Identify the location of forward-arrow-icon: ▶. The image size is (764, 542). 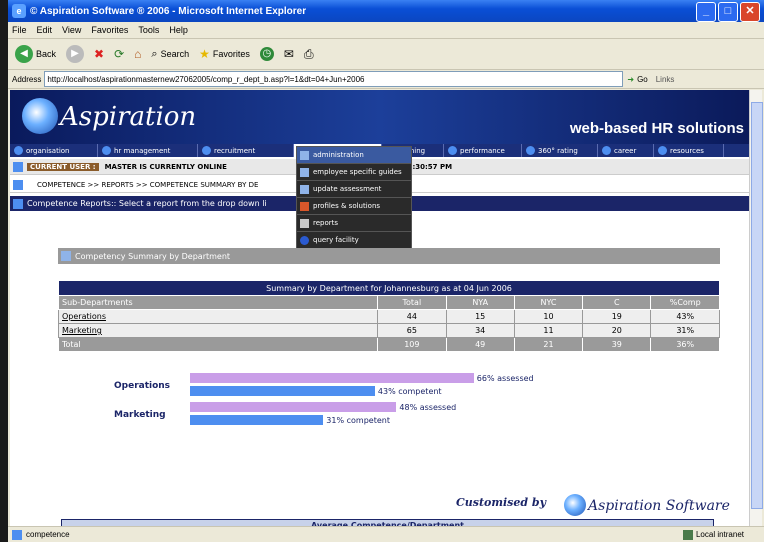
(75, 54).